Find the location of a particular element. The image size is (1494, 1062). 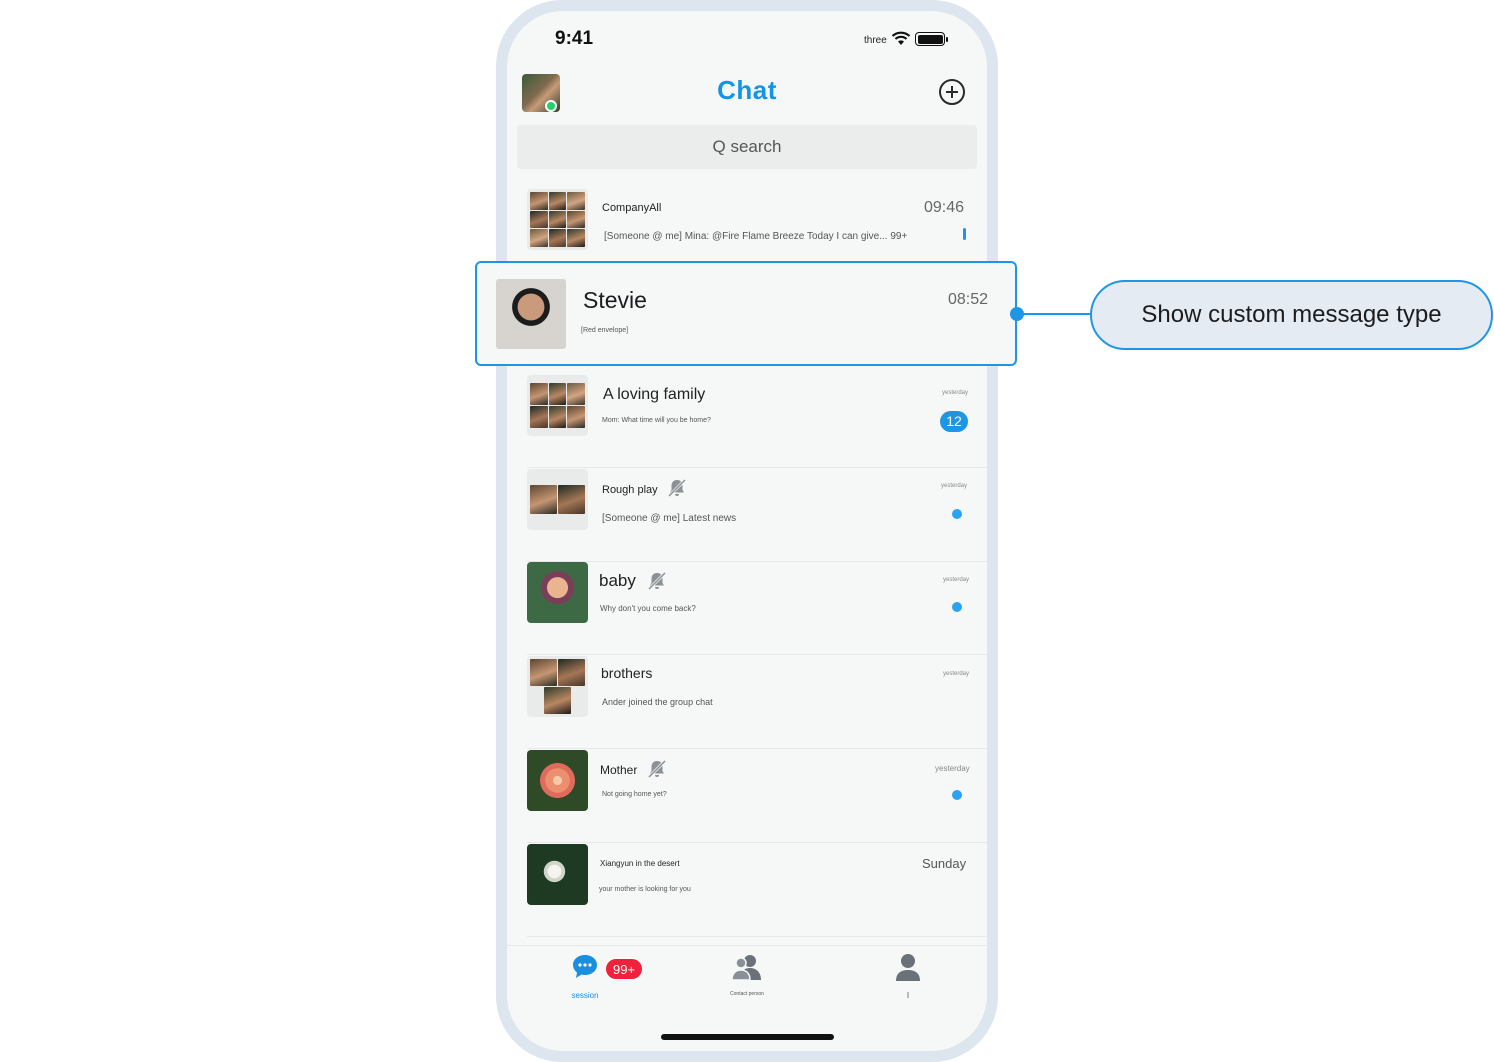

conversation-item: baby Why don't you come back? yesterday is located at coordinates (757, 608).